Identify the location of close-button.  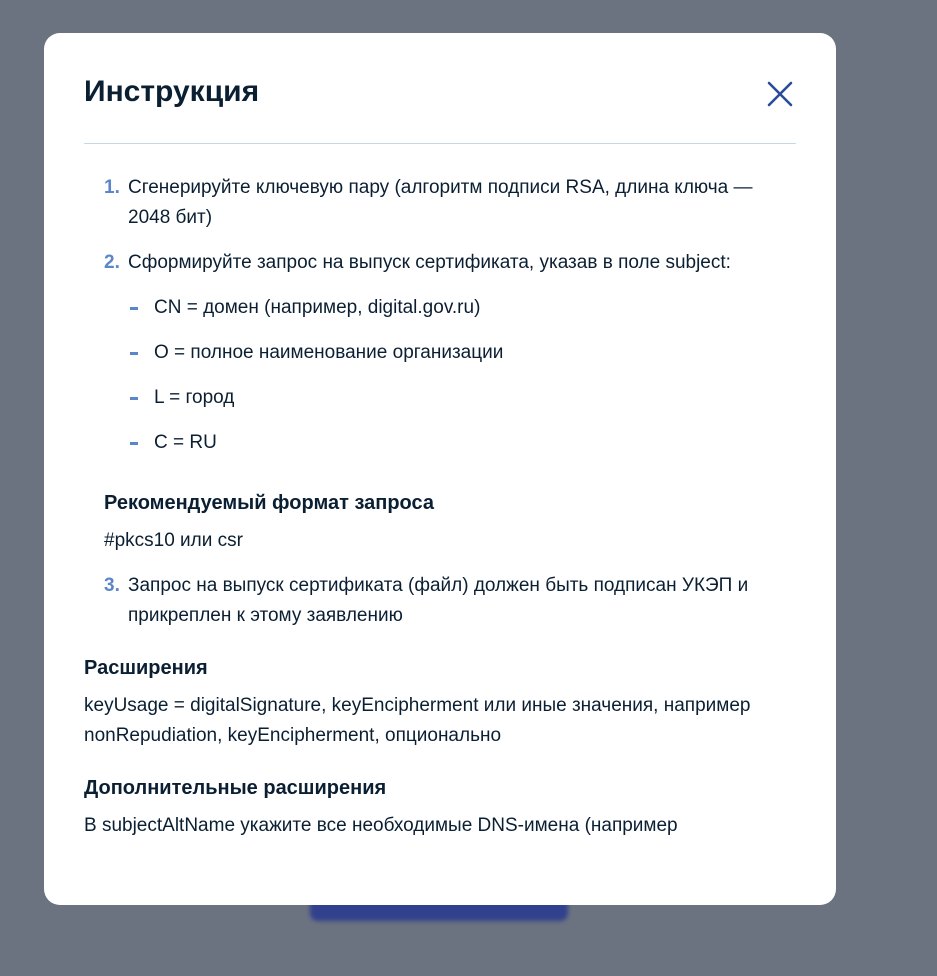
(780, 94).